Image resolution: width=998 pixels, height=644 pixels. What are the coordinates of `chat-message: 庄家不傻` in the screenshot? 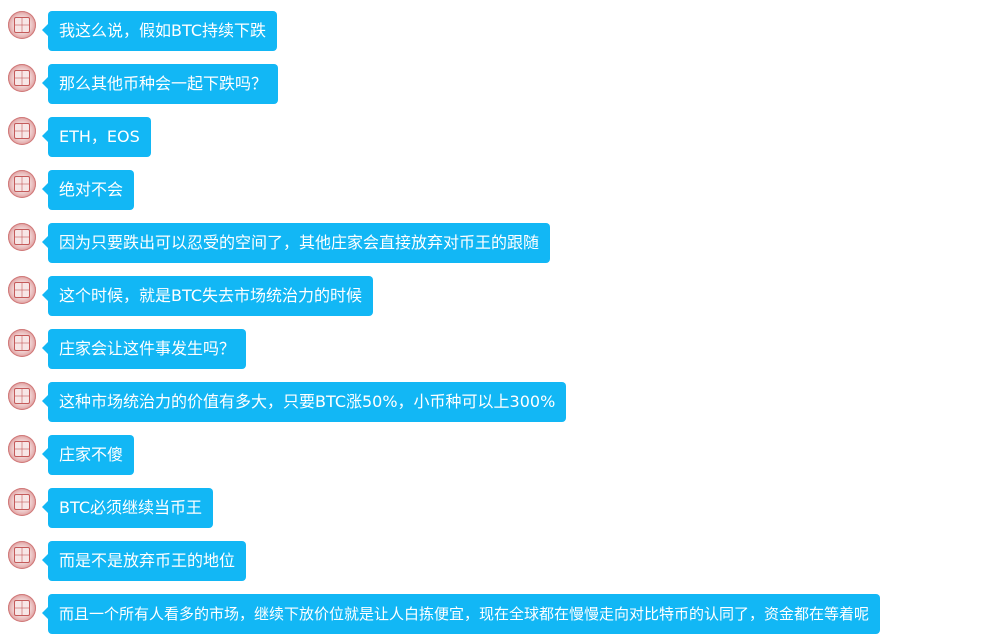 It's located at (499, 455).